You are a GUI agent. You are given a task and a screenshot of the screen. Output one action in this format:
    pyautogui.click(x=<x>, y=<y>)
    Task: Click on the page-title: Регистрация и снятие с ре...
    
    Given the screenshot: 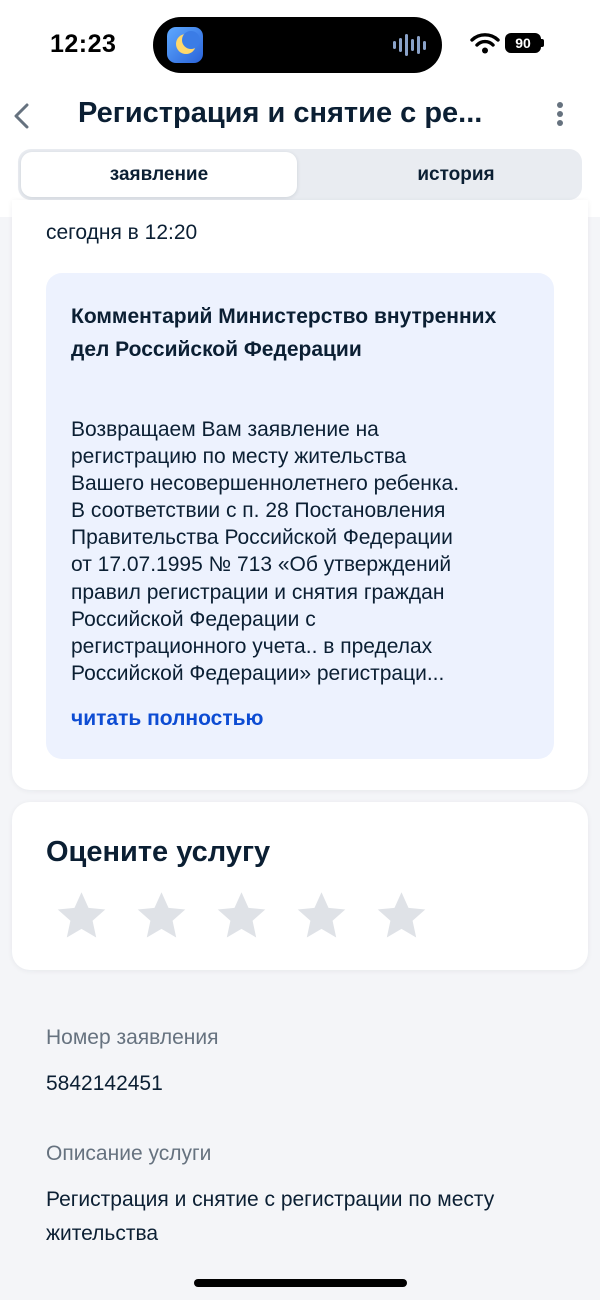 What is the action you would take?
    pyautogui.click(x=280, y=113)
    